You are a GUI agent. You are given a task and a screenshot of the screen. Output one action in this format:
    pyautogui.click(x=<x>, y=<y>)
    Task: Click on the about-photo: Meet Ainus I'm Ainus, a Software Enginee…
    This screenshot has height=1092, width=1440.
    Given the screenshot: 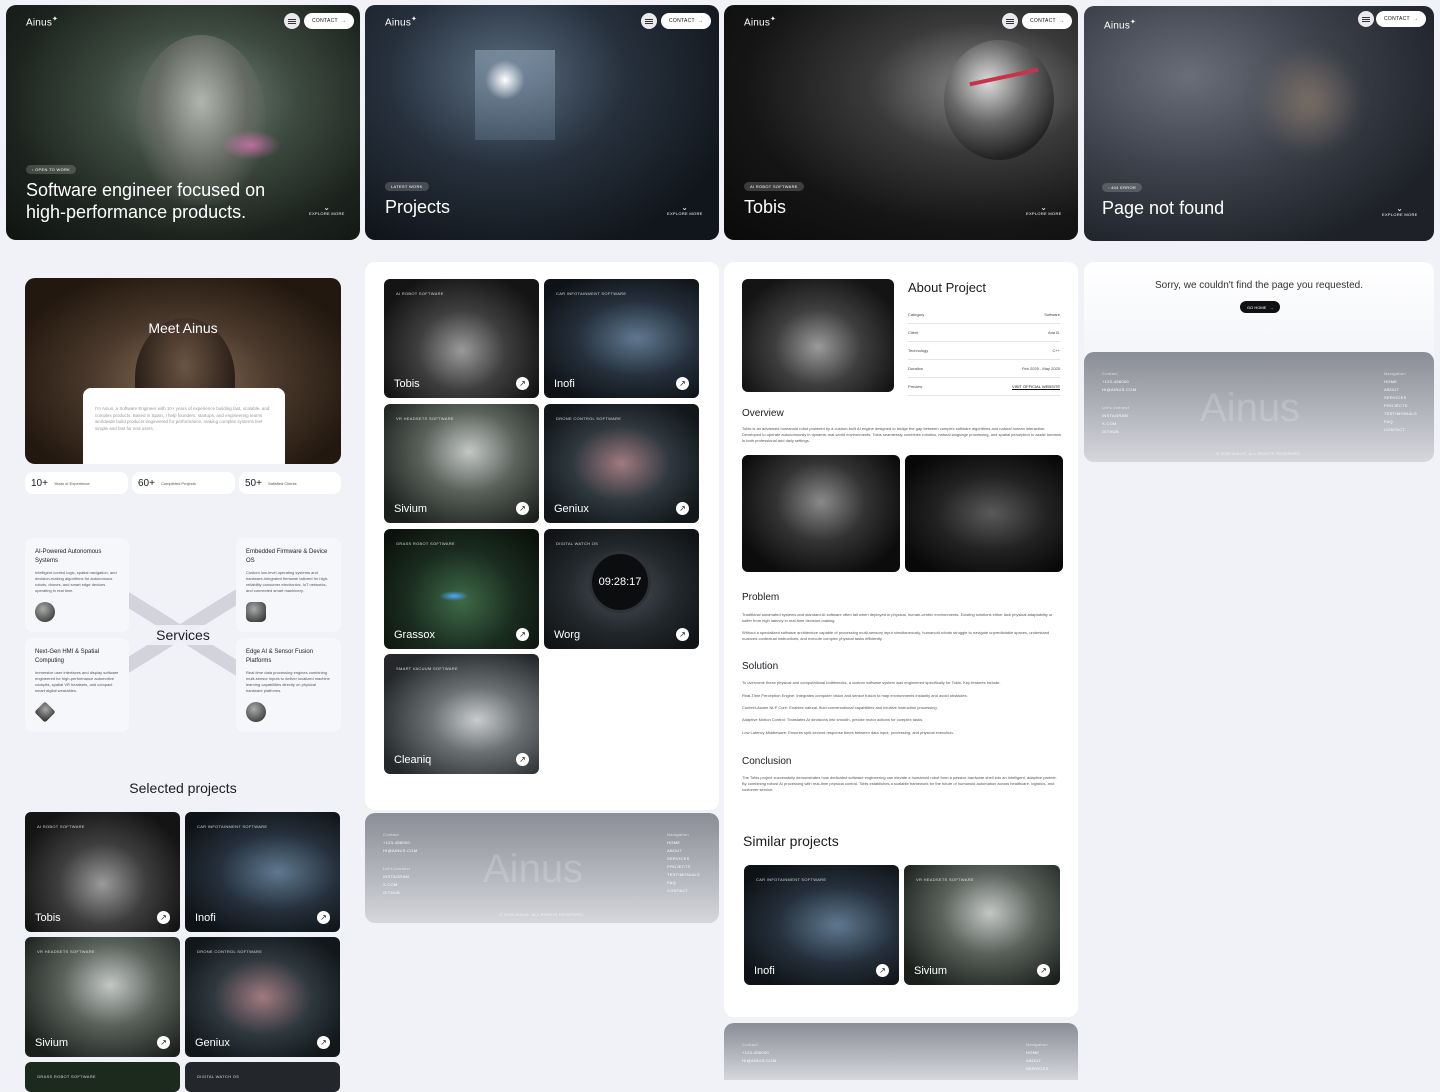 What is the action you would take?
    pyautogui.click(x=183, y=371)
    